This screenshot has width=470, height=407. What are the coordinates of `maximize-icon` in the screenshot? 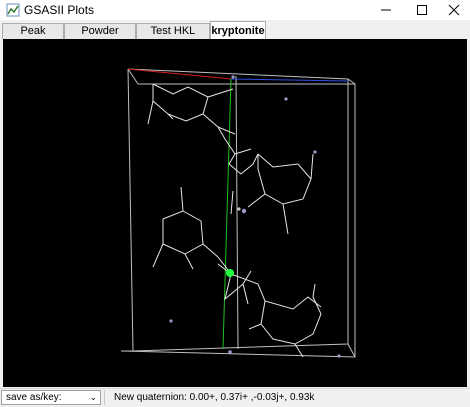 It's located at (422, 10).